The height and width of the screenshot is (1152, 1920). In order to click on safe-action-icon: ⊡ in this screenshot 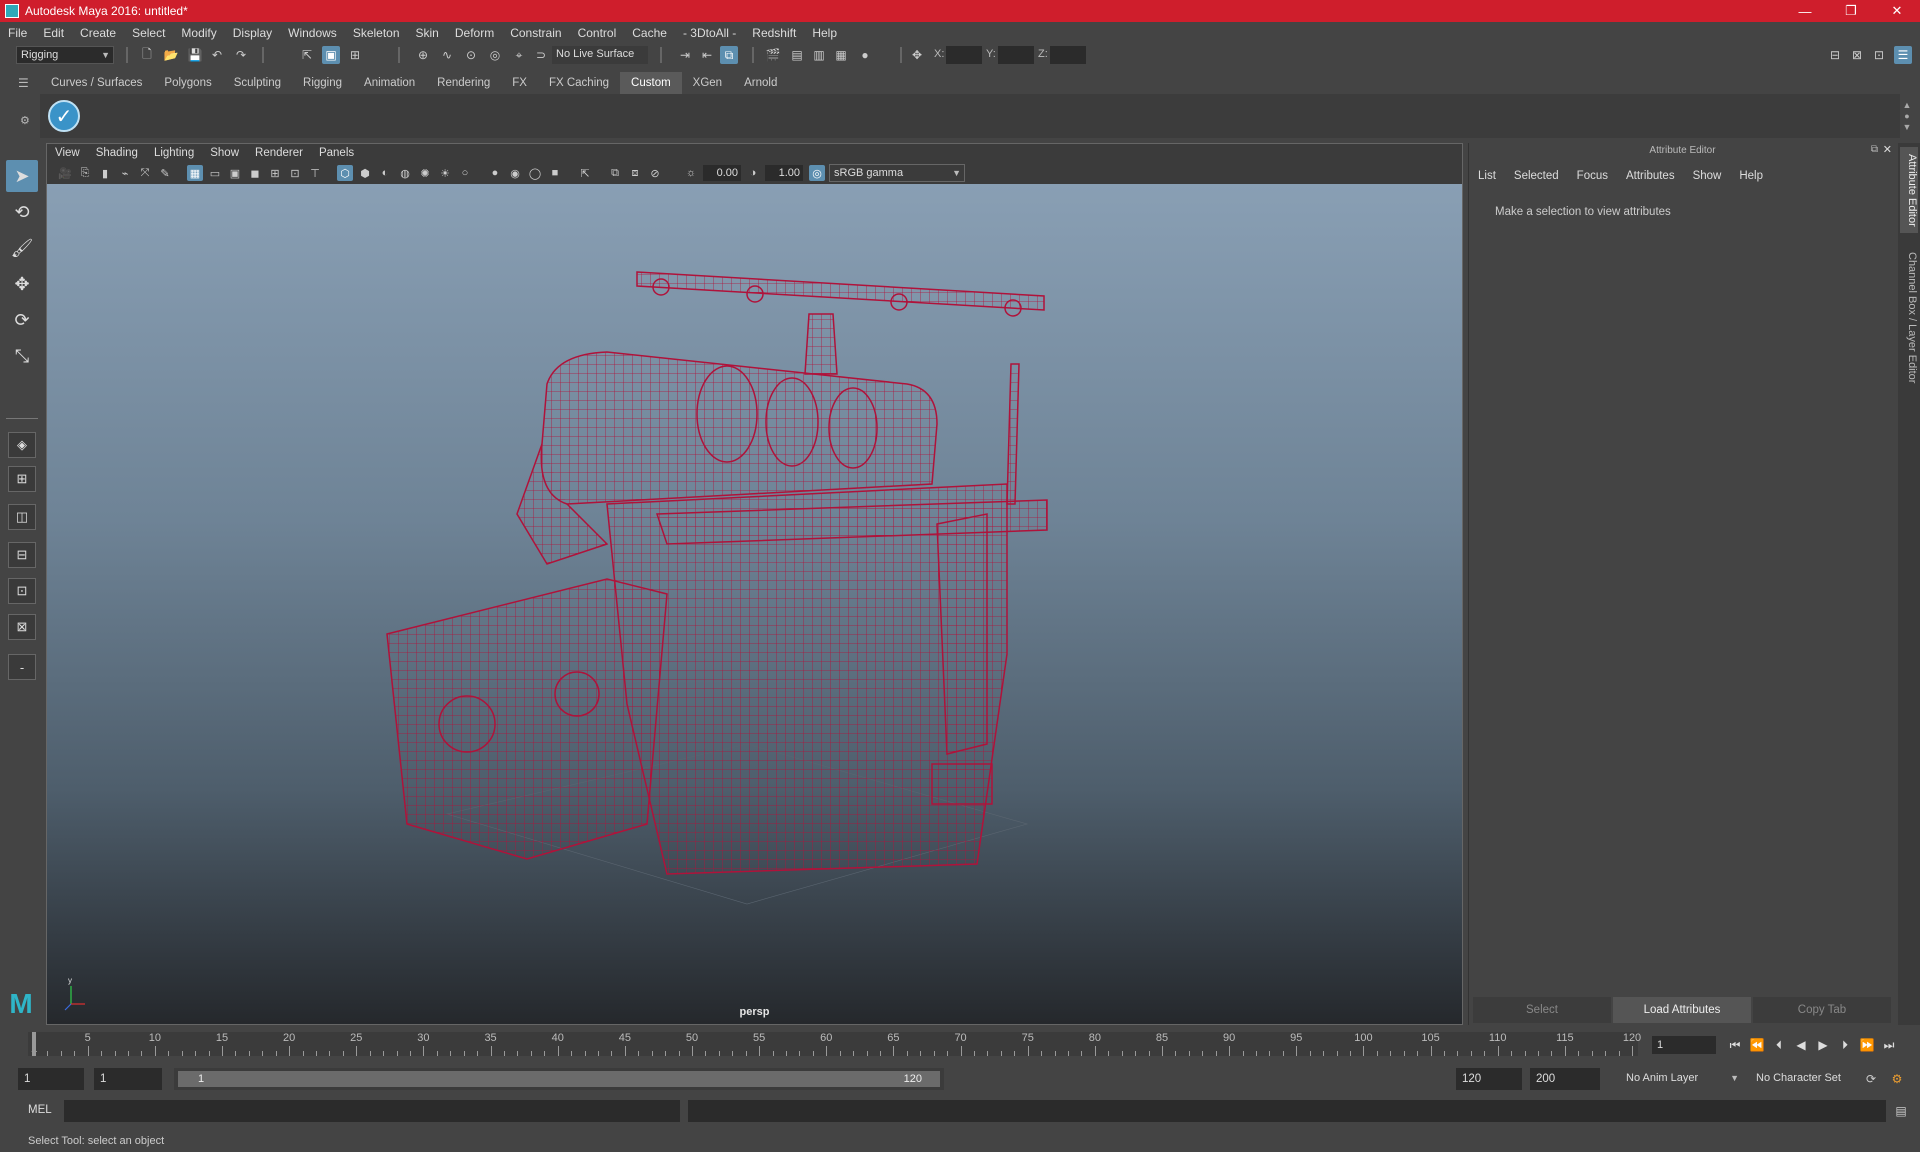, I will do `click(295, 173)`.